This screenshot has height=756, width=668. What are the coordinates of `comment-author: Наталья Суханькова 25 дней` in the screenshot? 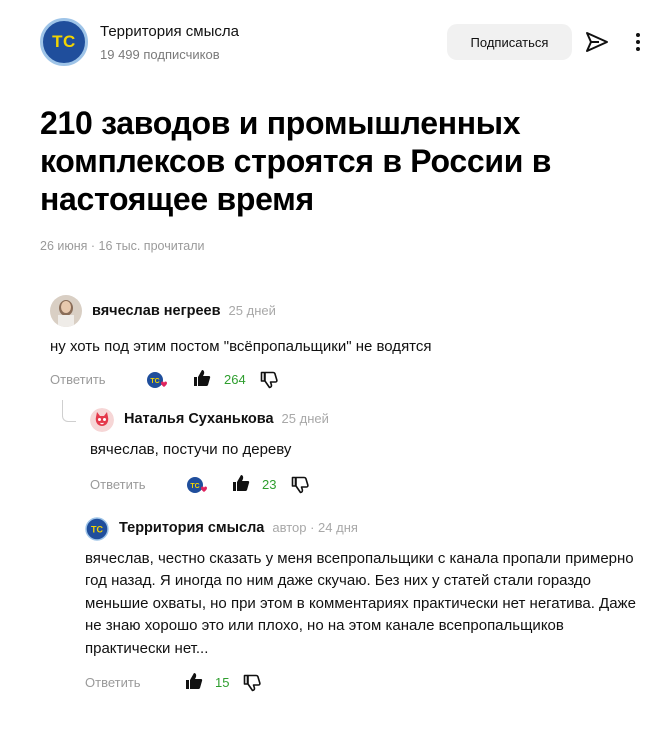 It's located at (226, 419).